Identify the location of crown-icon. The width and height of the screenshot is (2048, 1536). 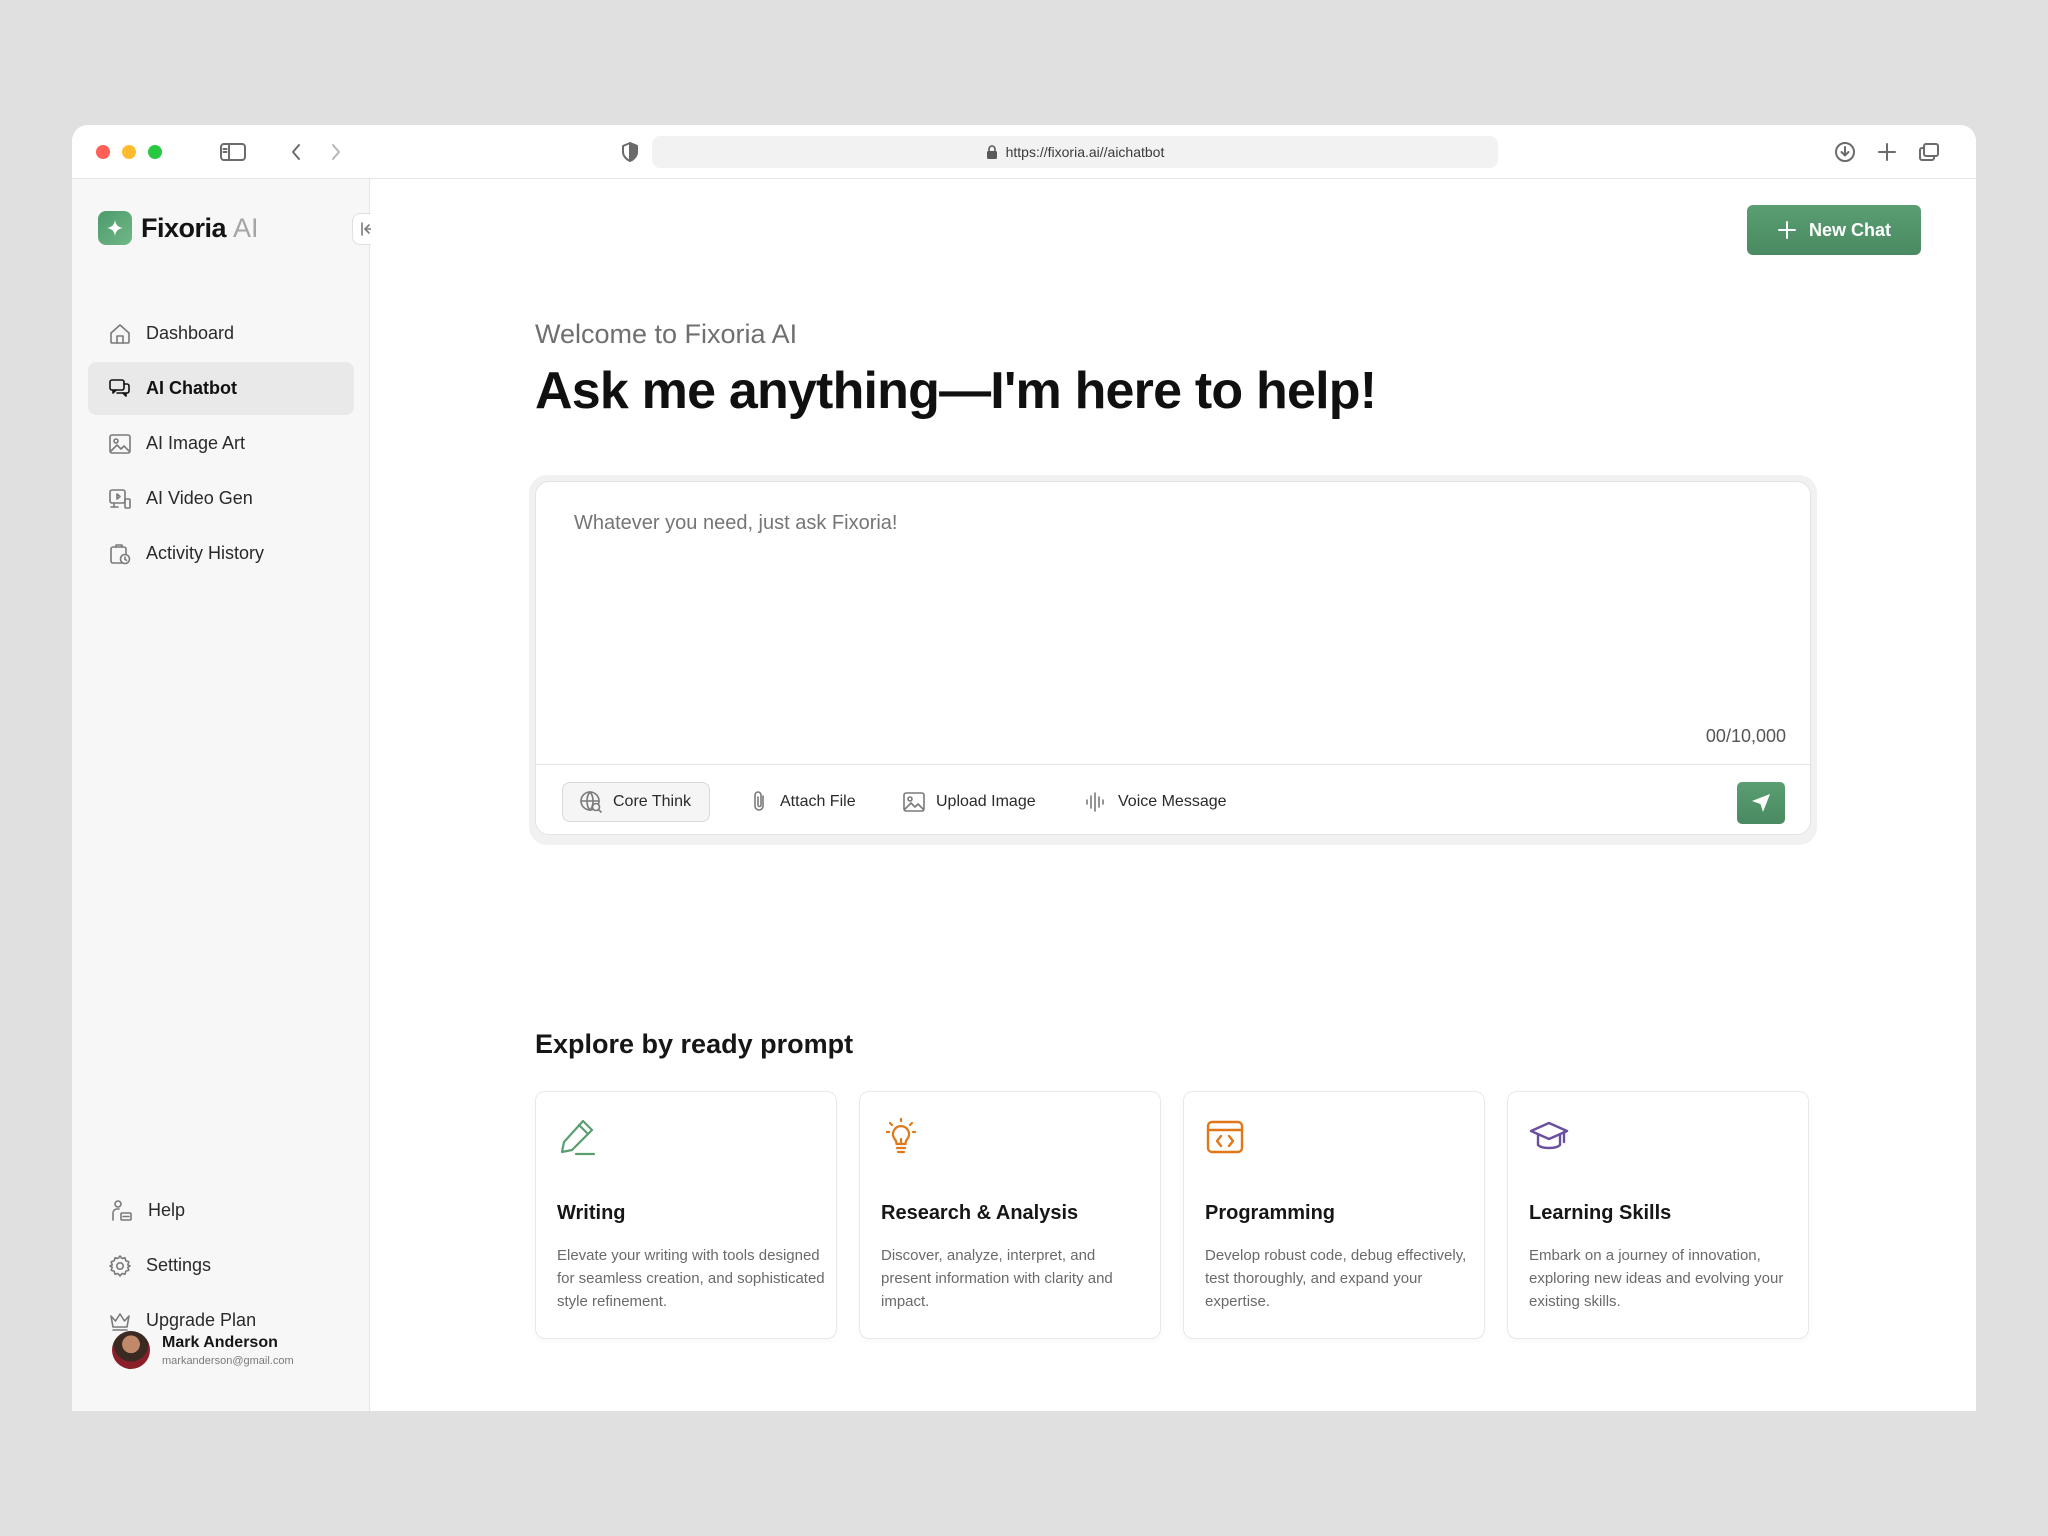
(120, 1321).